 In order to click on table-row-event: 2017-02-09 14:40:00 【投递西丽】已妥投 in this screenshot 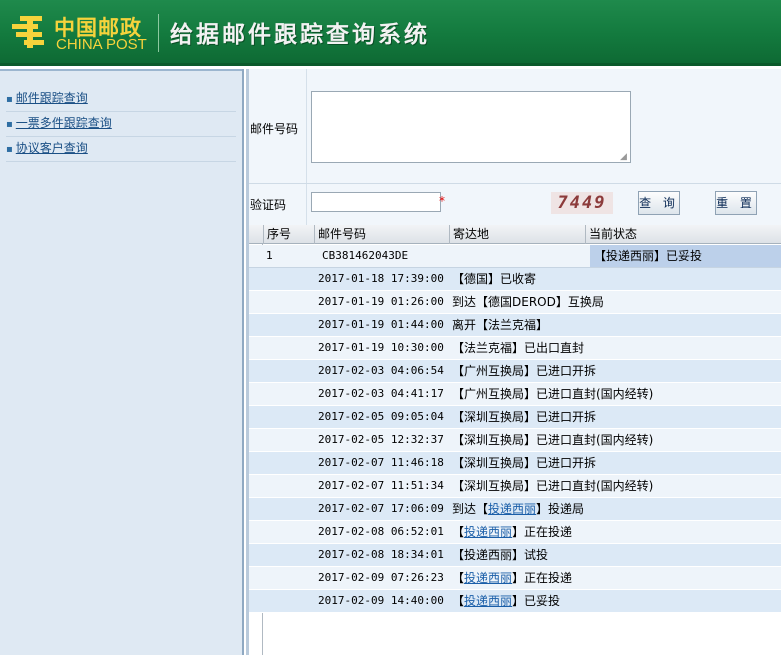, I will do `click(515, 601)`.